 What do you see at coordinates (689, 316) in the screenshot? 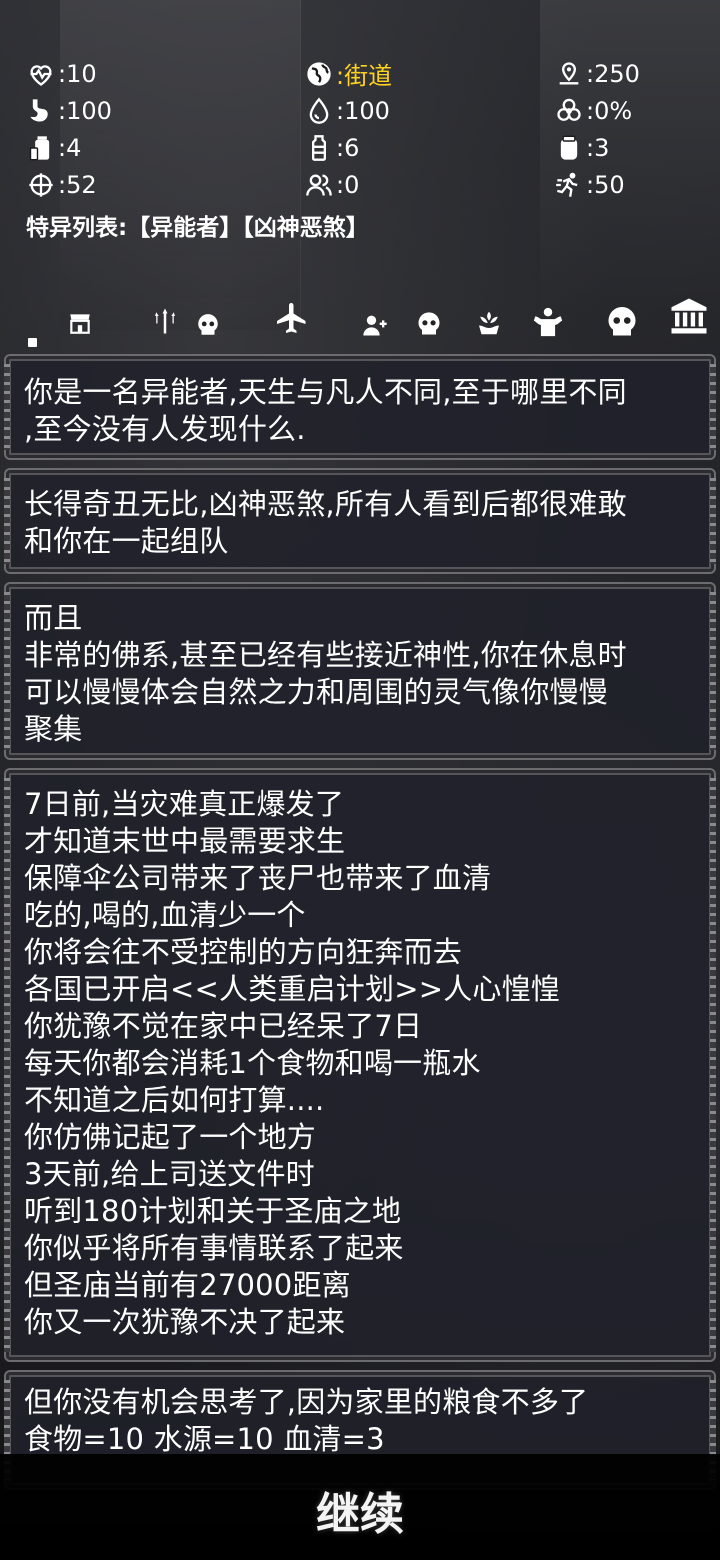
I see `bank-icon` at bounding box center [689, 316].